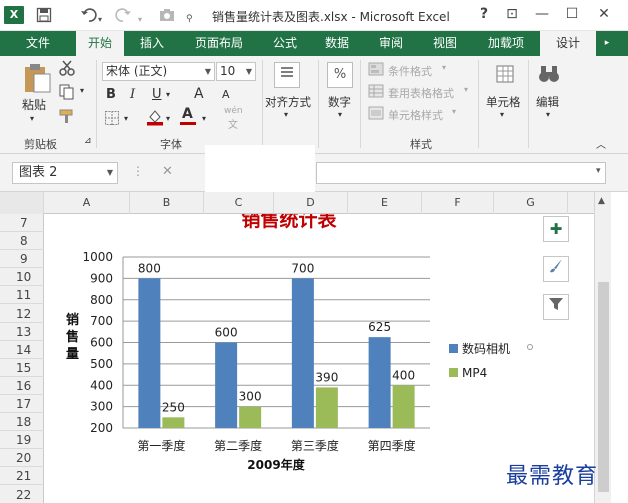  I want to click on column-header: G, so click(531, 203).